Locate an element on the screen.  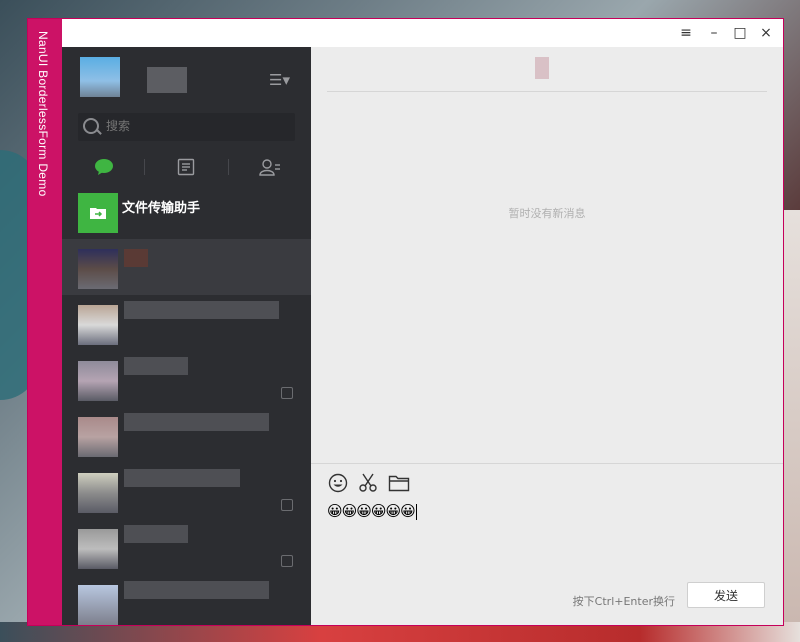
empty-message: 暂时没有新消息 is located at coordinates (547, 213).